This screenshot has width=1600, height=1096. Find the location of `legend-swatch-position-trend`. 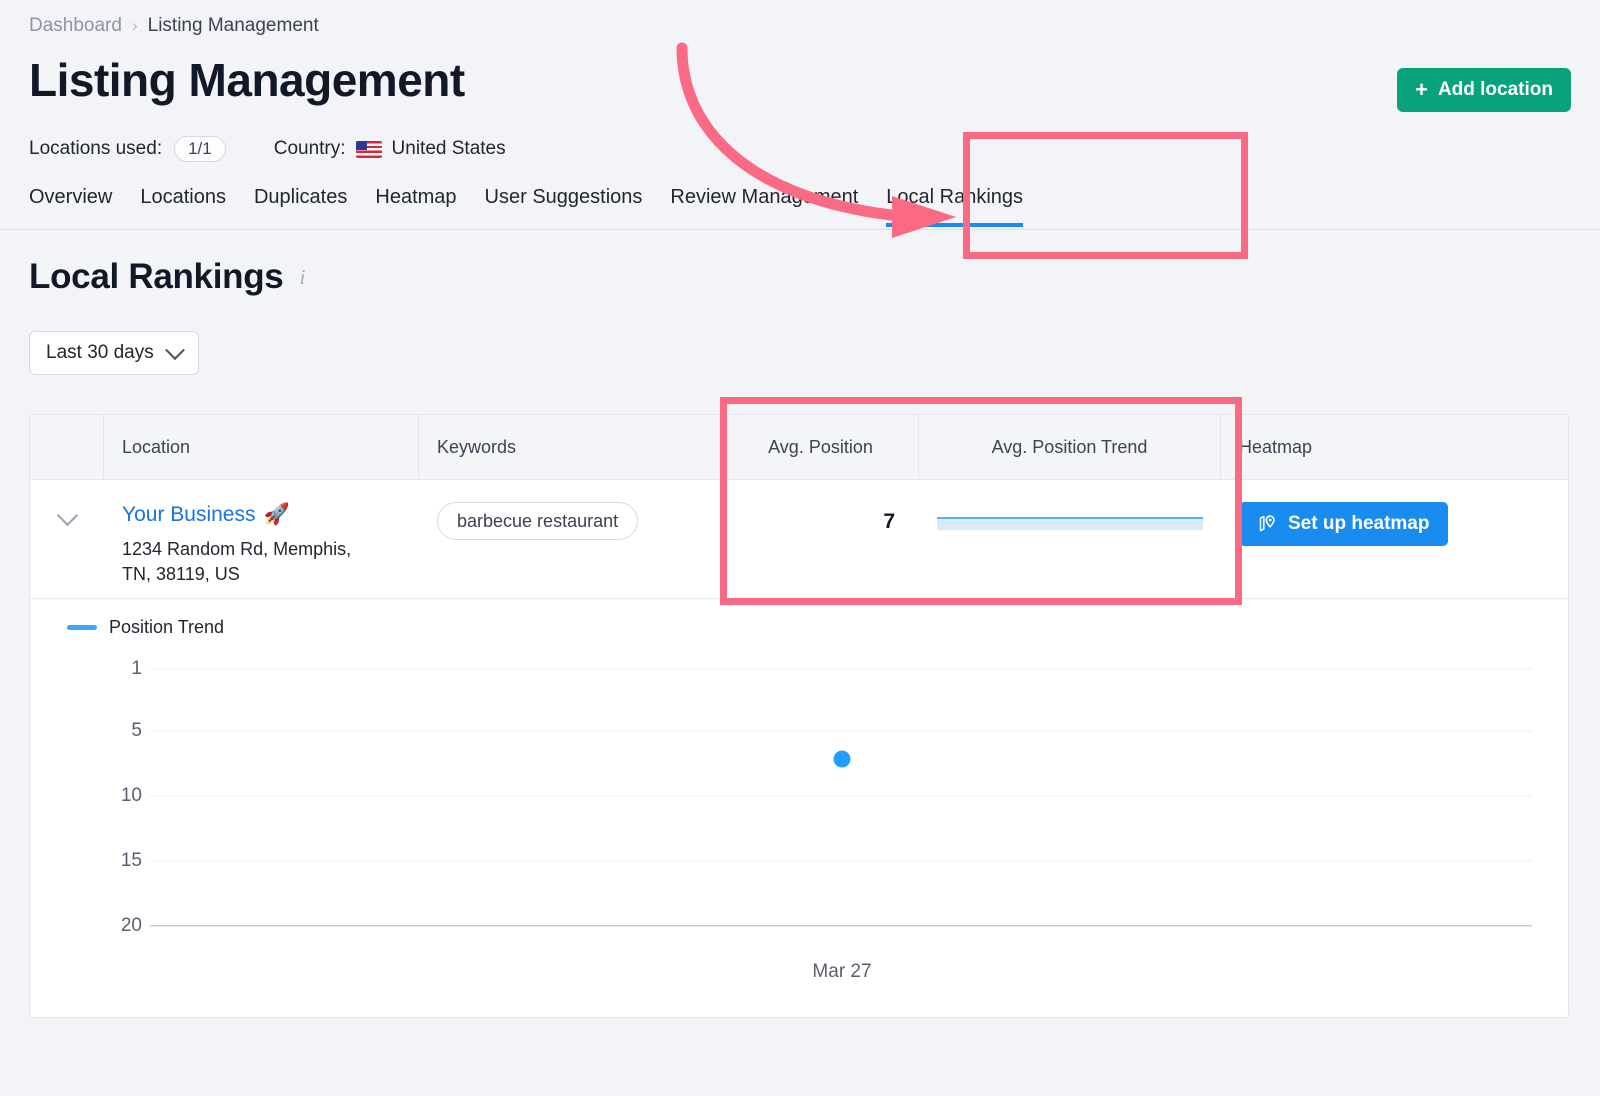

legend-swatch-position-trend is located at coordinates (82, 627).